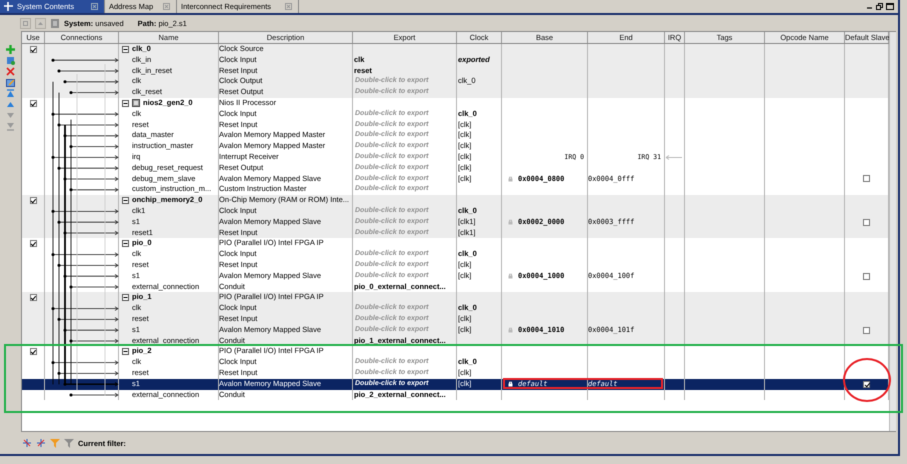 The height and width of the screenshot is (464, 907). I want to click on close-icon, so click(94, 6).